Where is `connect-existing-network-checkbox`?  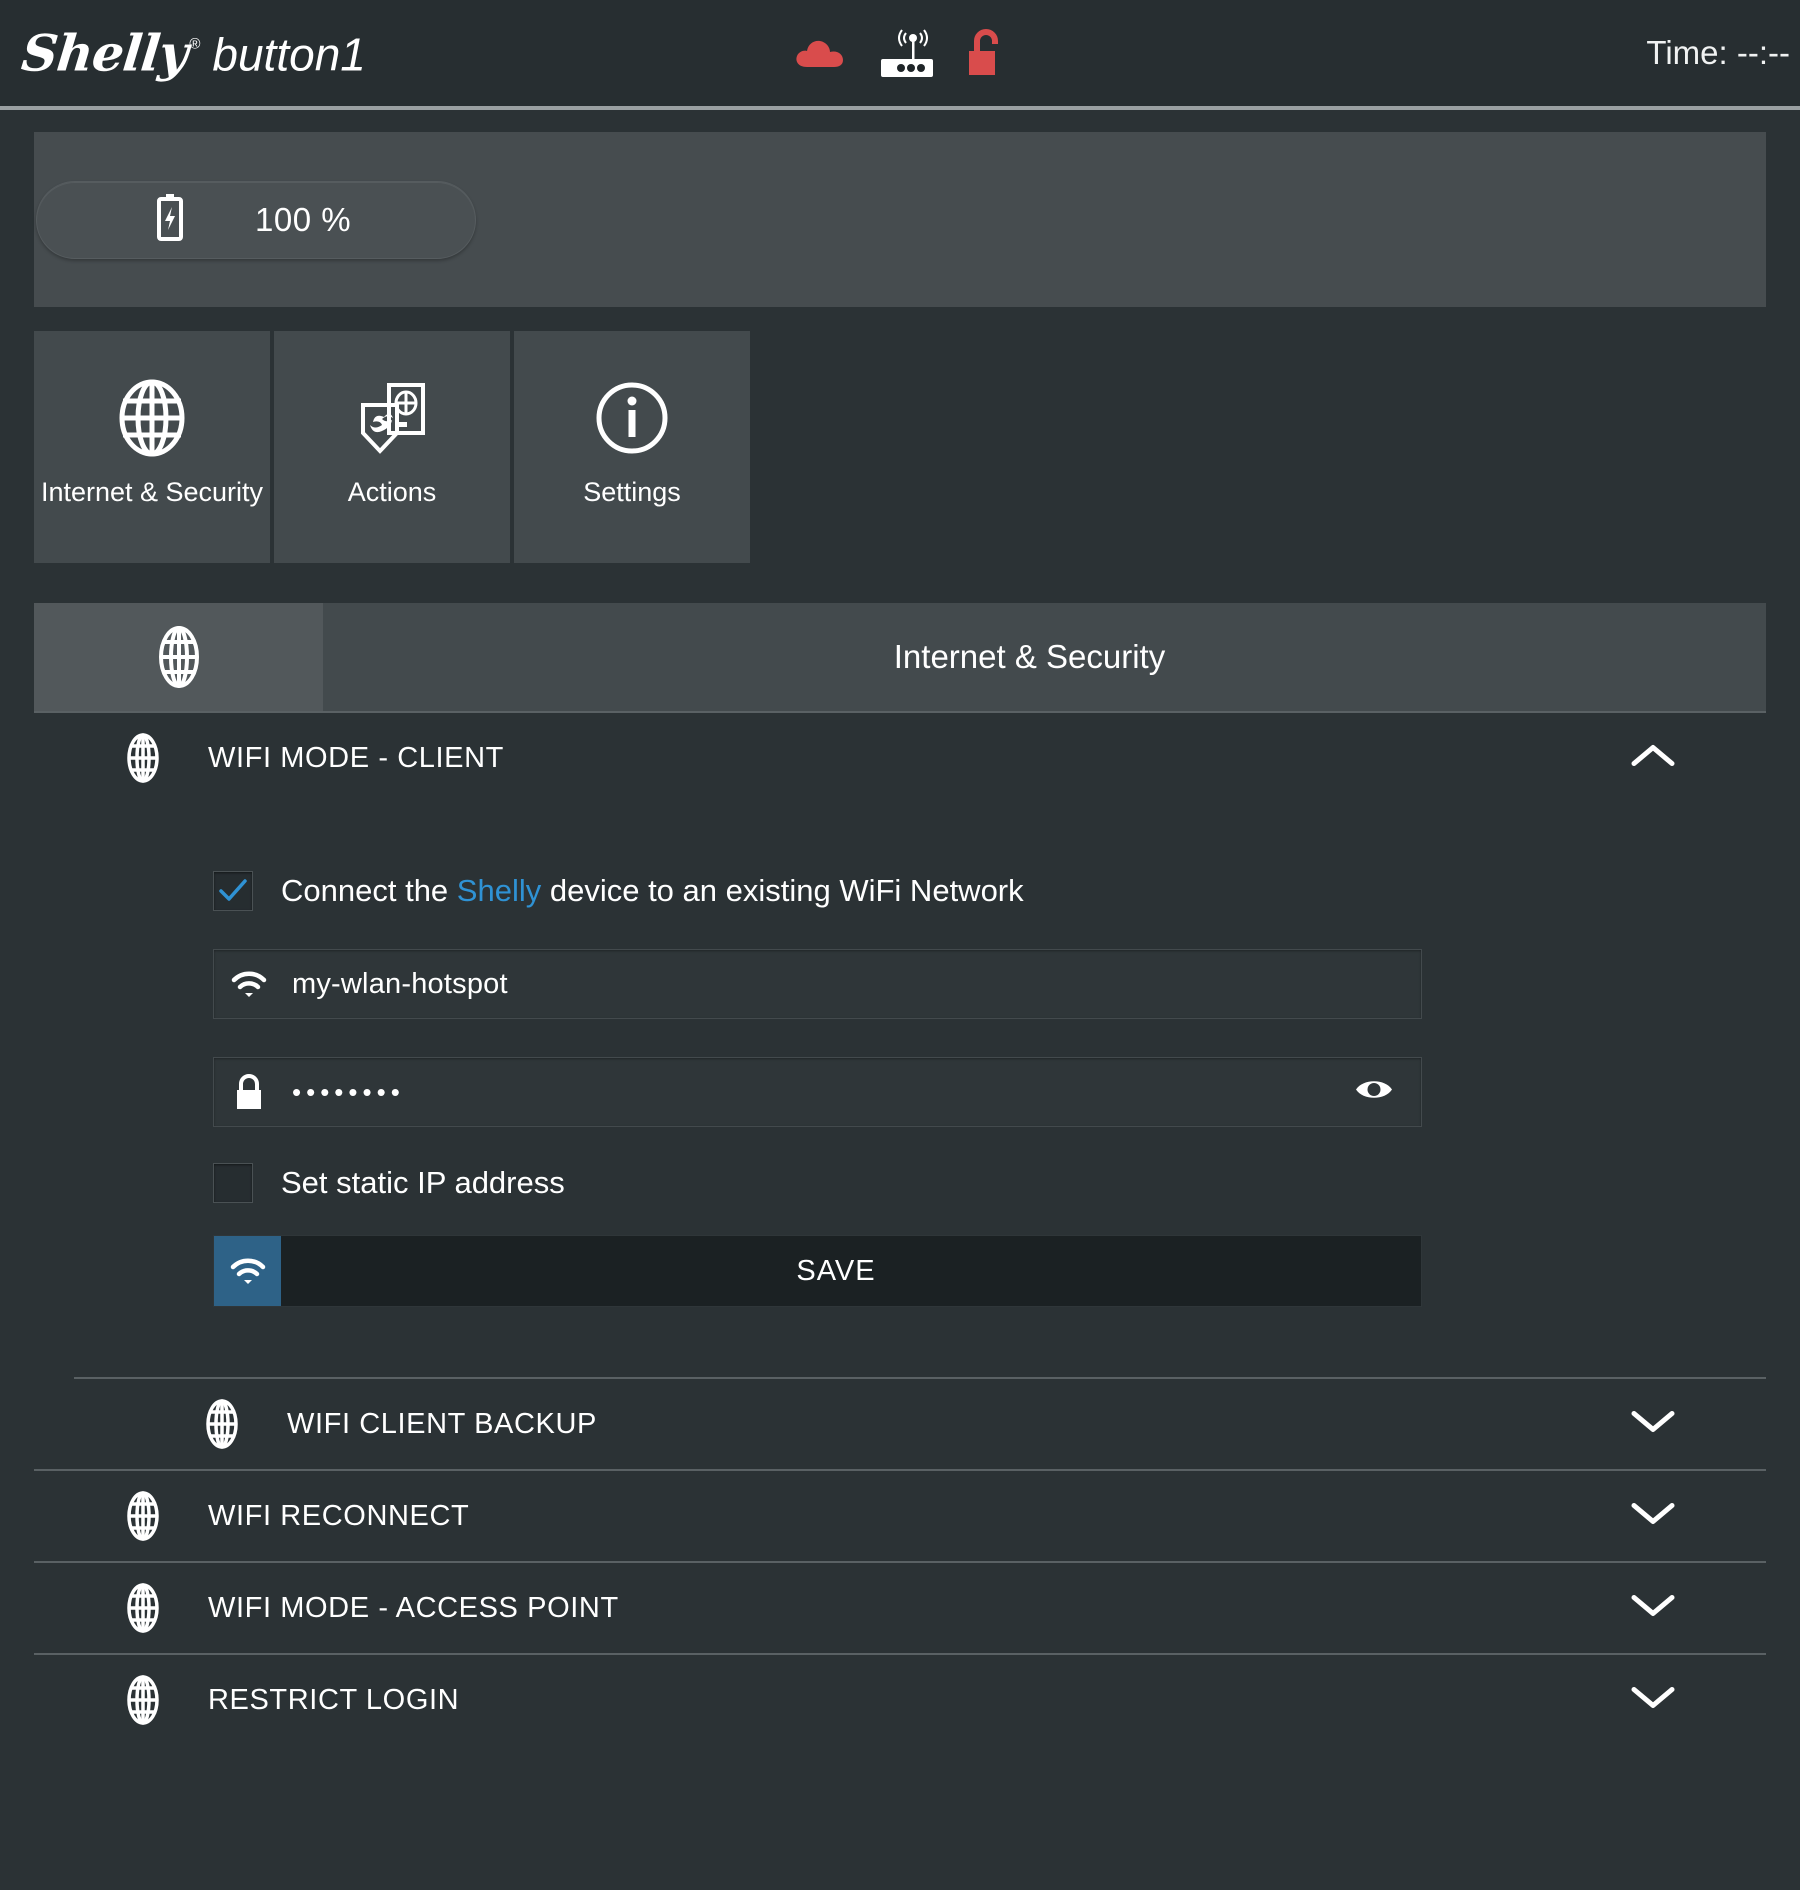
connect-existing-network-checkbox is located at coordinates (233, 891).